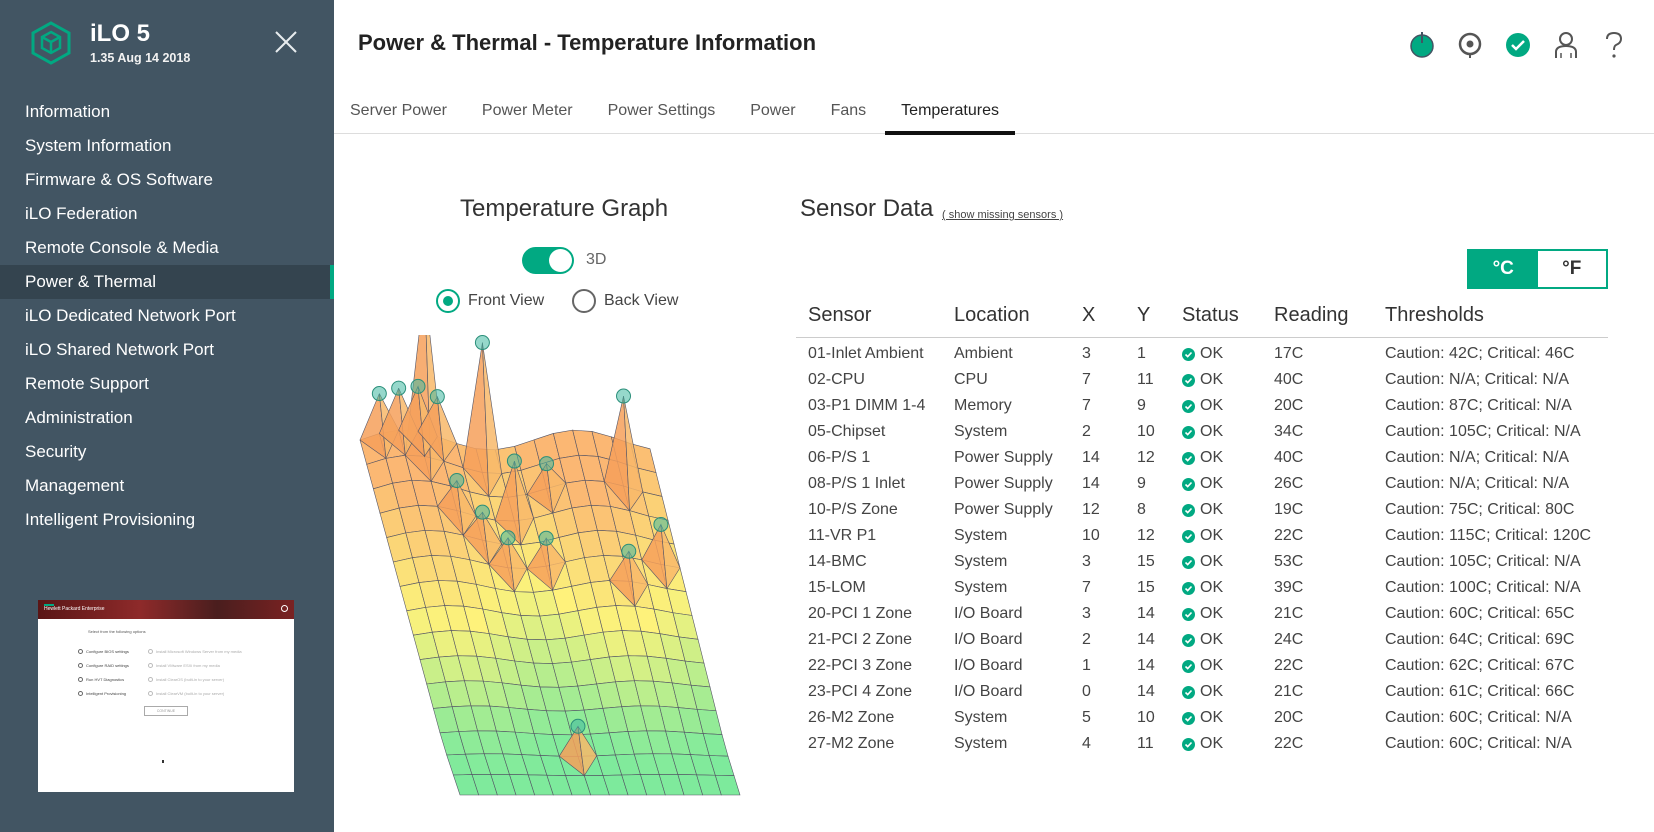  Describe the element at coordinates (1518, 45) in the screenshot. I see `health-status-button` at that location.